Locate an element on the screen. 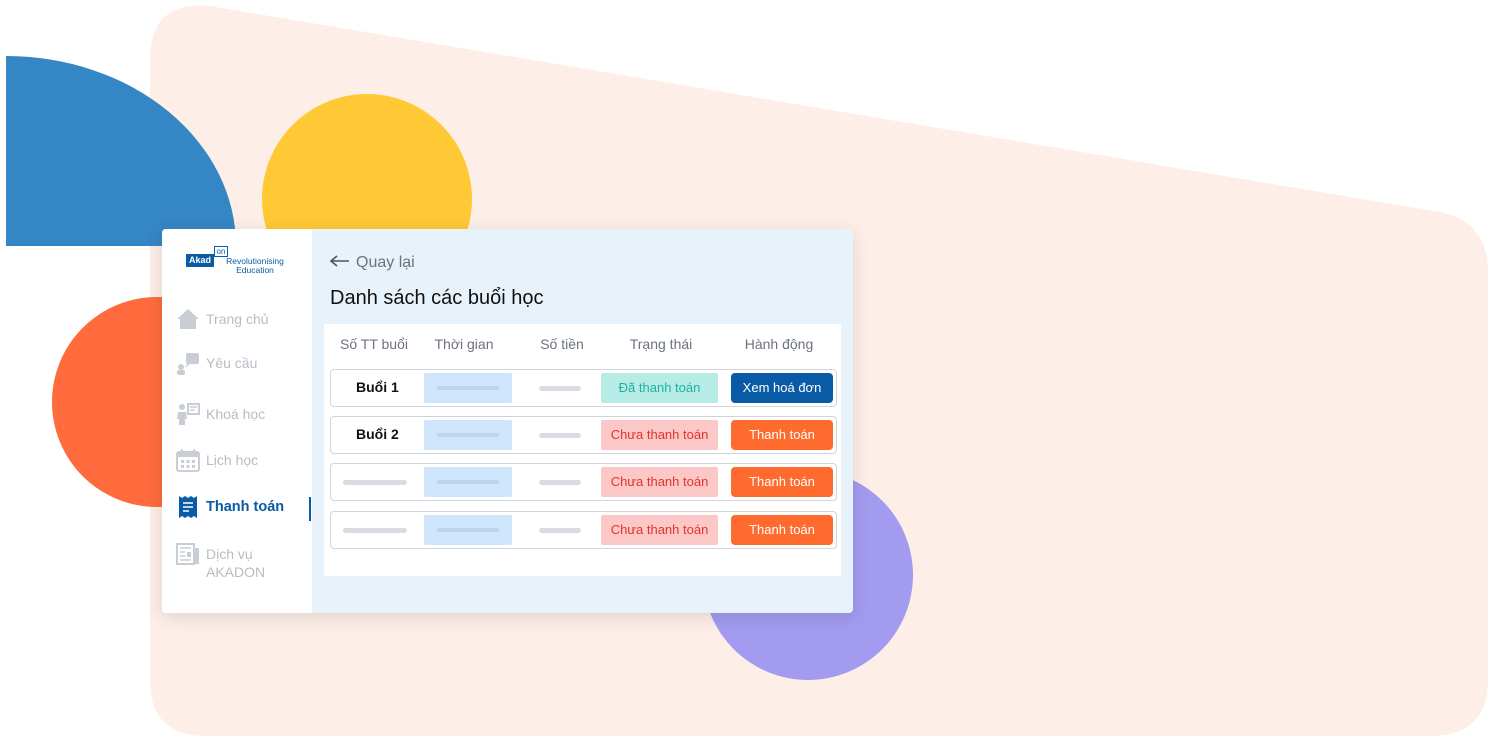  newspaper-icon is located at coordinates (188, 554).